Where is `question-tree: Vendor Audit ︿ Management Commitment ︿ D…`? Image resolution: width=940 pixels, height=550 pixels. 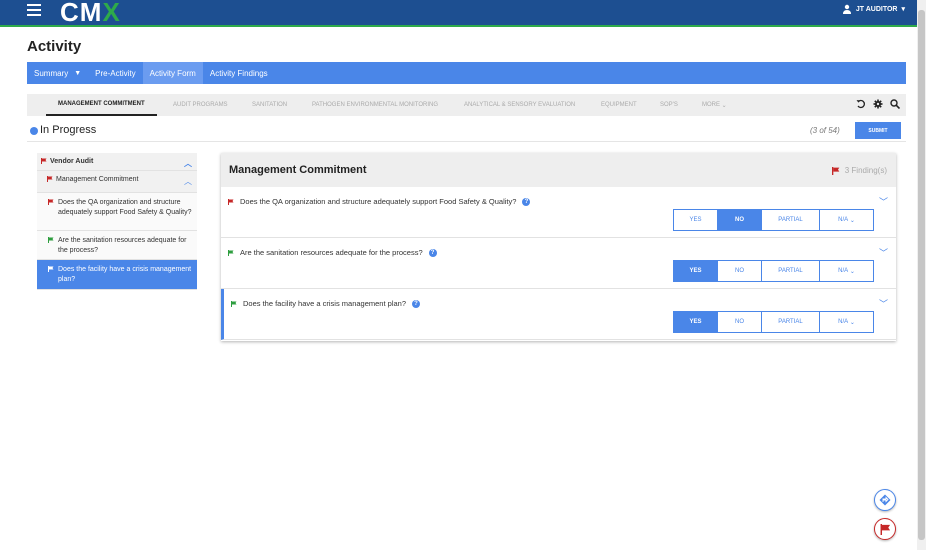
question-tree: Vendor Audit ︿ Management Commitment ︿ D… is located at coordinates (117, 221).